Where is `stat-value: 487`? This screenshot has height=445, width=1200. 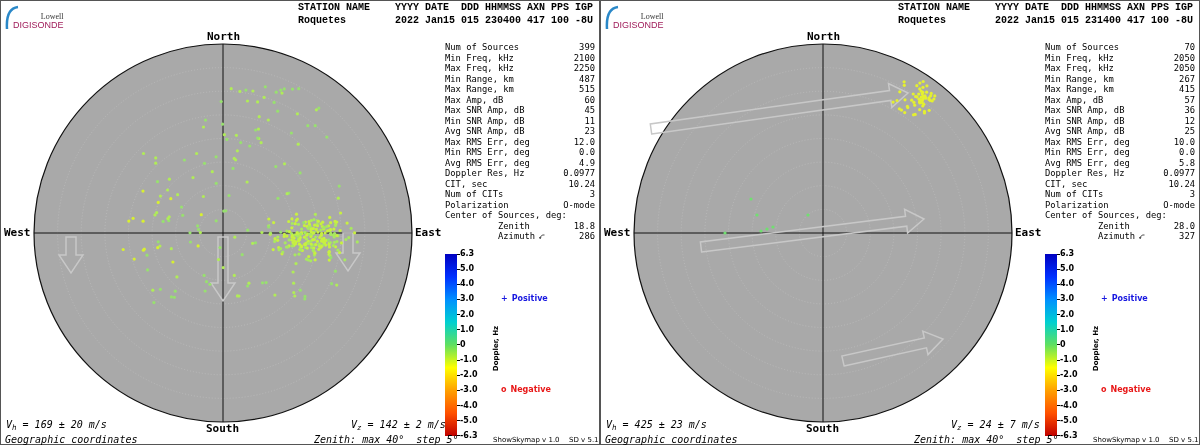
stat-value: 487 is located at coordinates (587, 78).